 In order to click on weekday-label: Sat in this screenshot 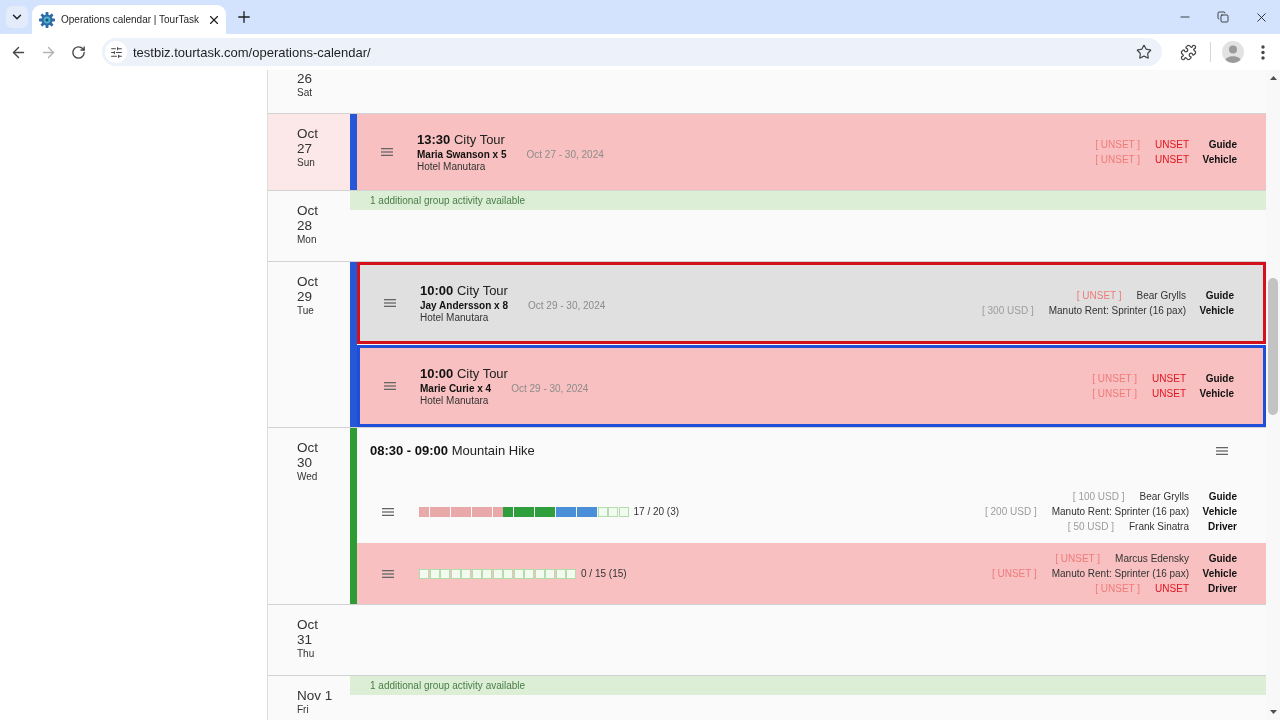, I will do `click(304, 92)`.